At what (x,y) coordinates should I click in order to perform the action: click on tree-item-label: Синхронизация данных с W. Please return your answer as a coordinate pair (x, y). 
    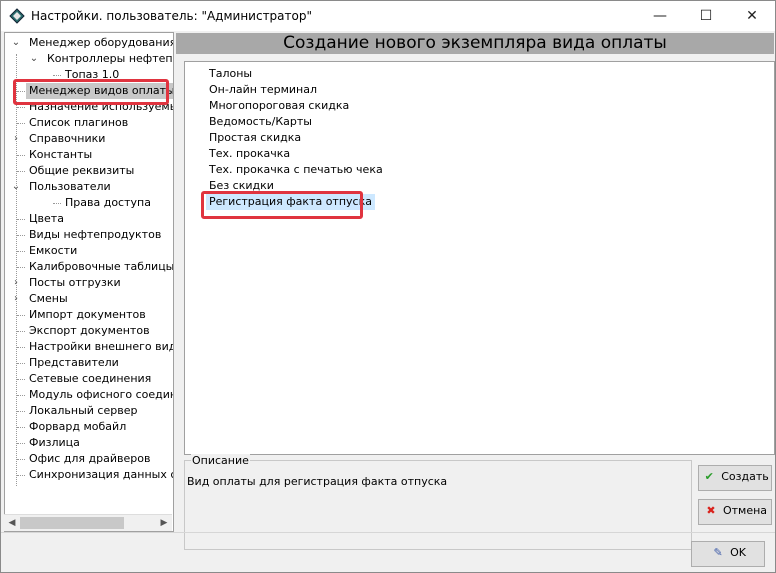
    Looking at the image, I should click on (101, 474).